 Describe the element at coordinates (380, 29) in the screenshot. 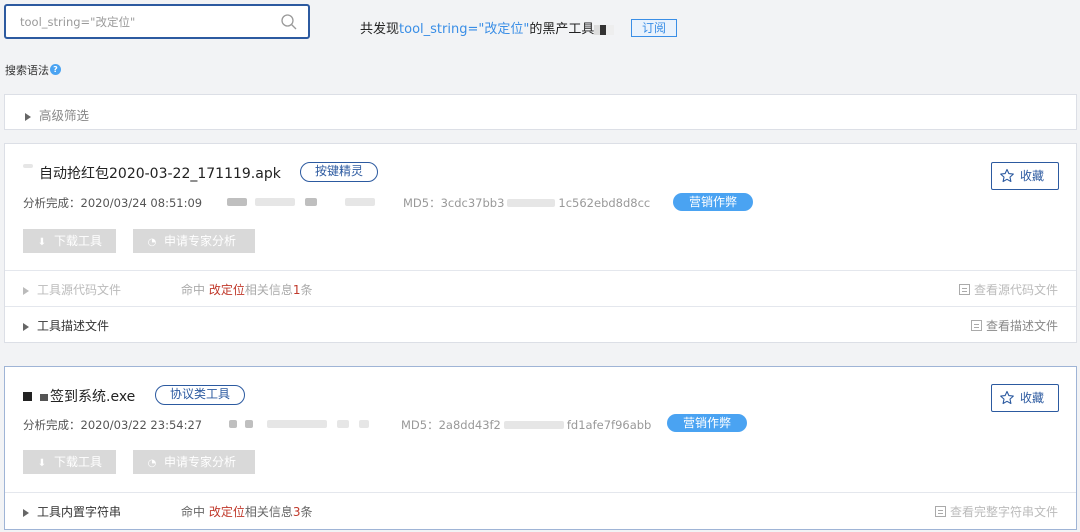

I see `result-prefix: 共发现` at that location.